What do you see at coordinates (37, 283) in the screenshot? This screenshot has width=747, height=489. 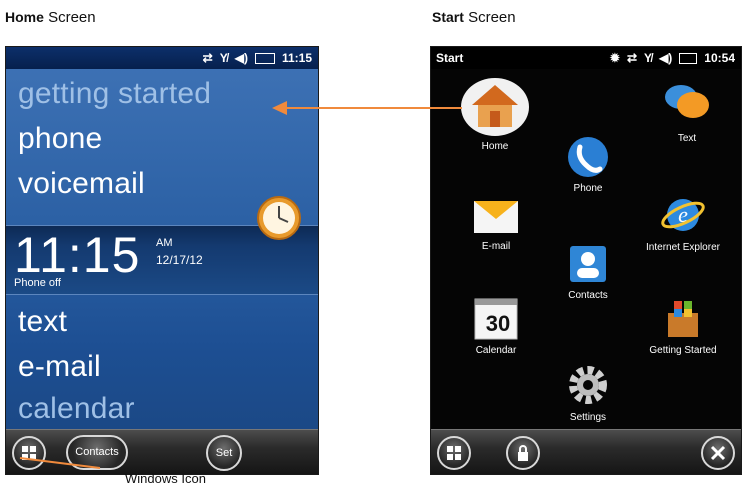 I see `phone-status: Phone off` at bounding box center [37, 283].